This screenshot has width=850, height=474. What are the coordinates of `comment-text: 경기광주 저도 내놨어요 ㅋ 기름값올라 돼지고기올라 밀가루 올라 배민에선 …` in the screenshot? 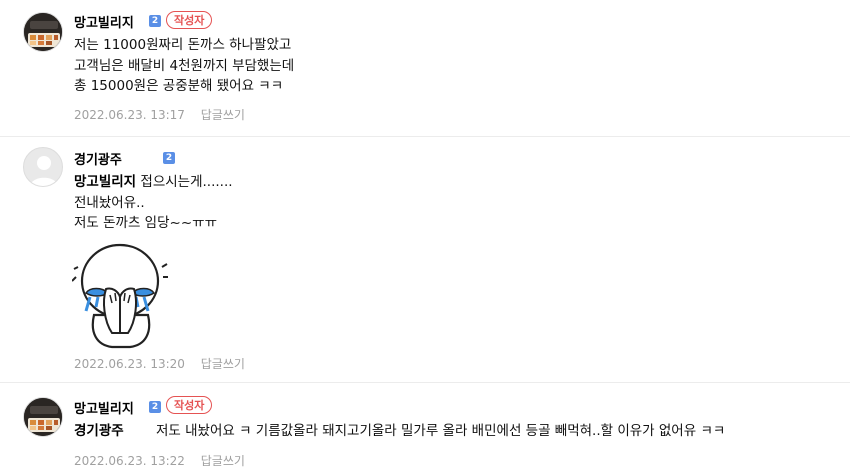 It's located at (399, 431).